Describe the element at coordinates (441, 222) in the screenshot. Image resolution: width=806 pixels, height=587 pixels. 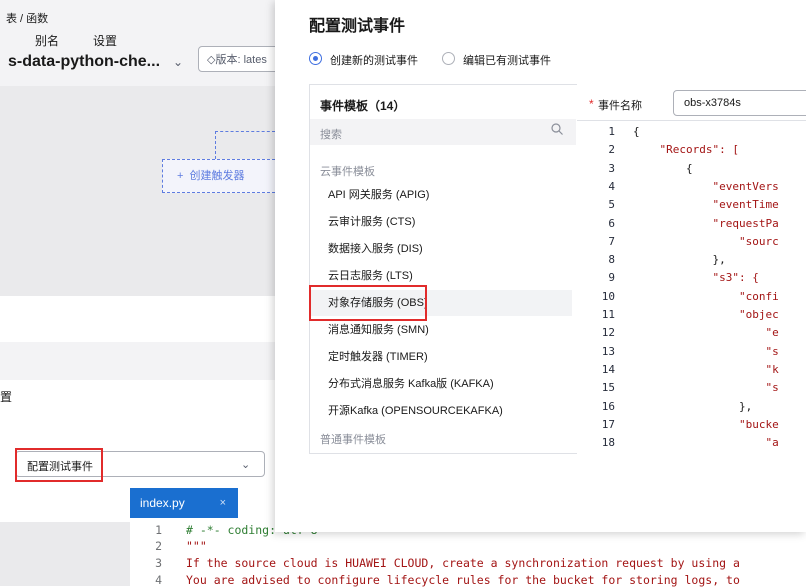
I see `template-item: 云审计服务 (CTS)` at that location.